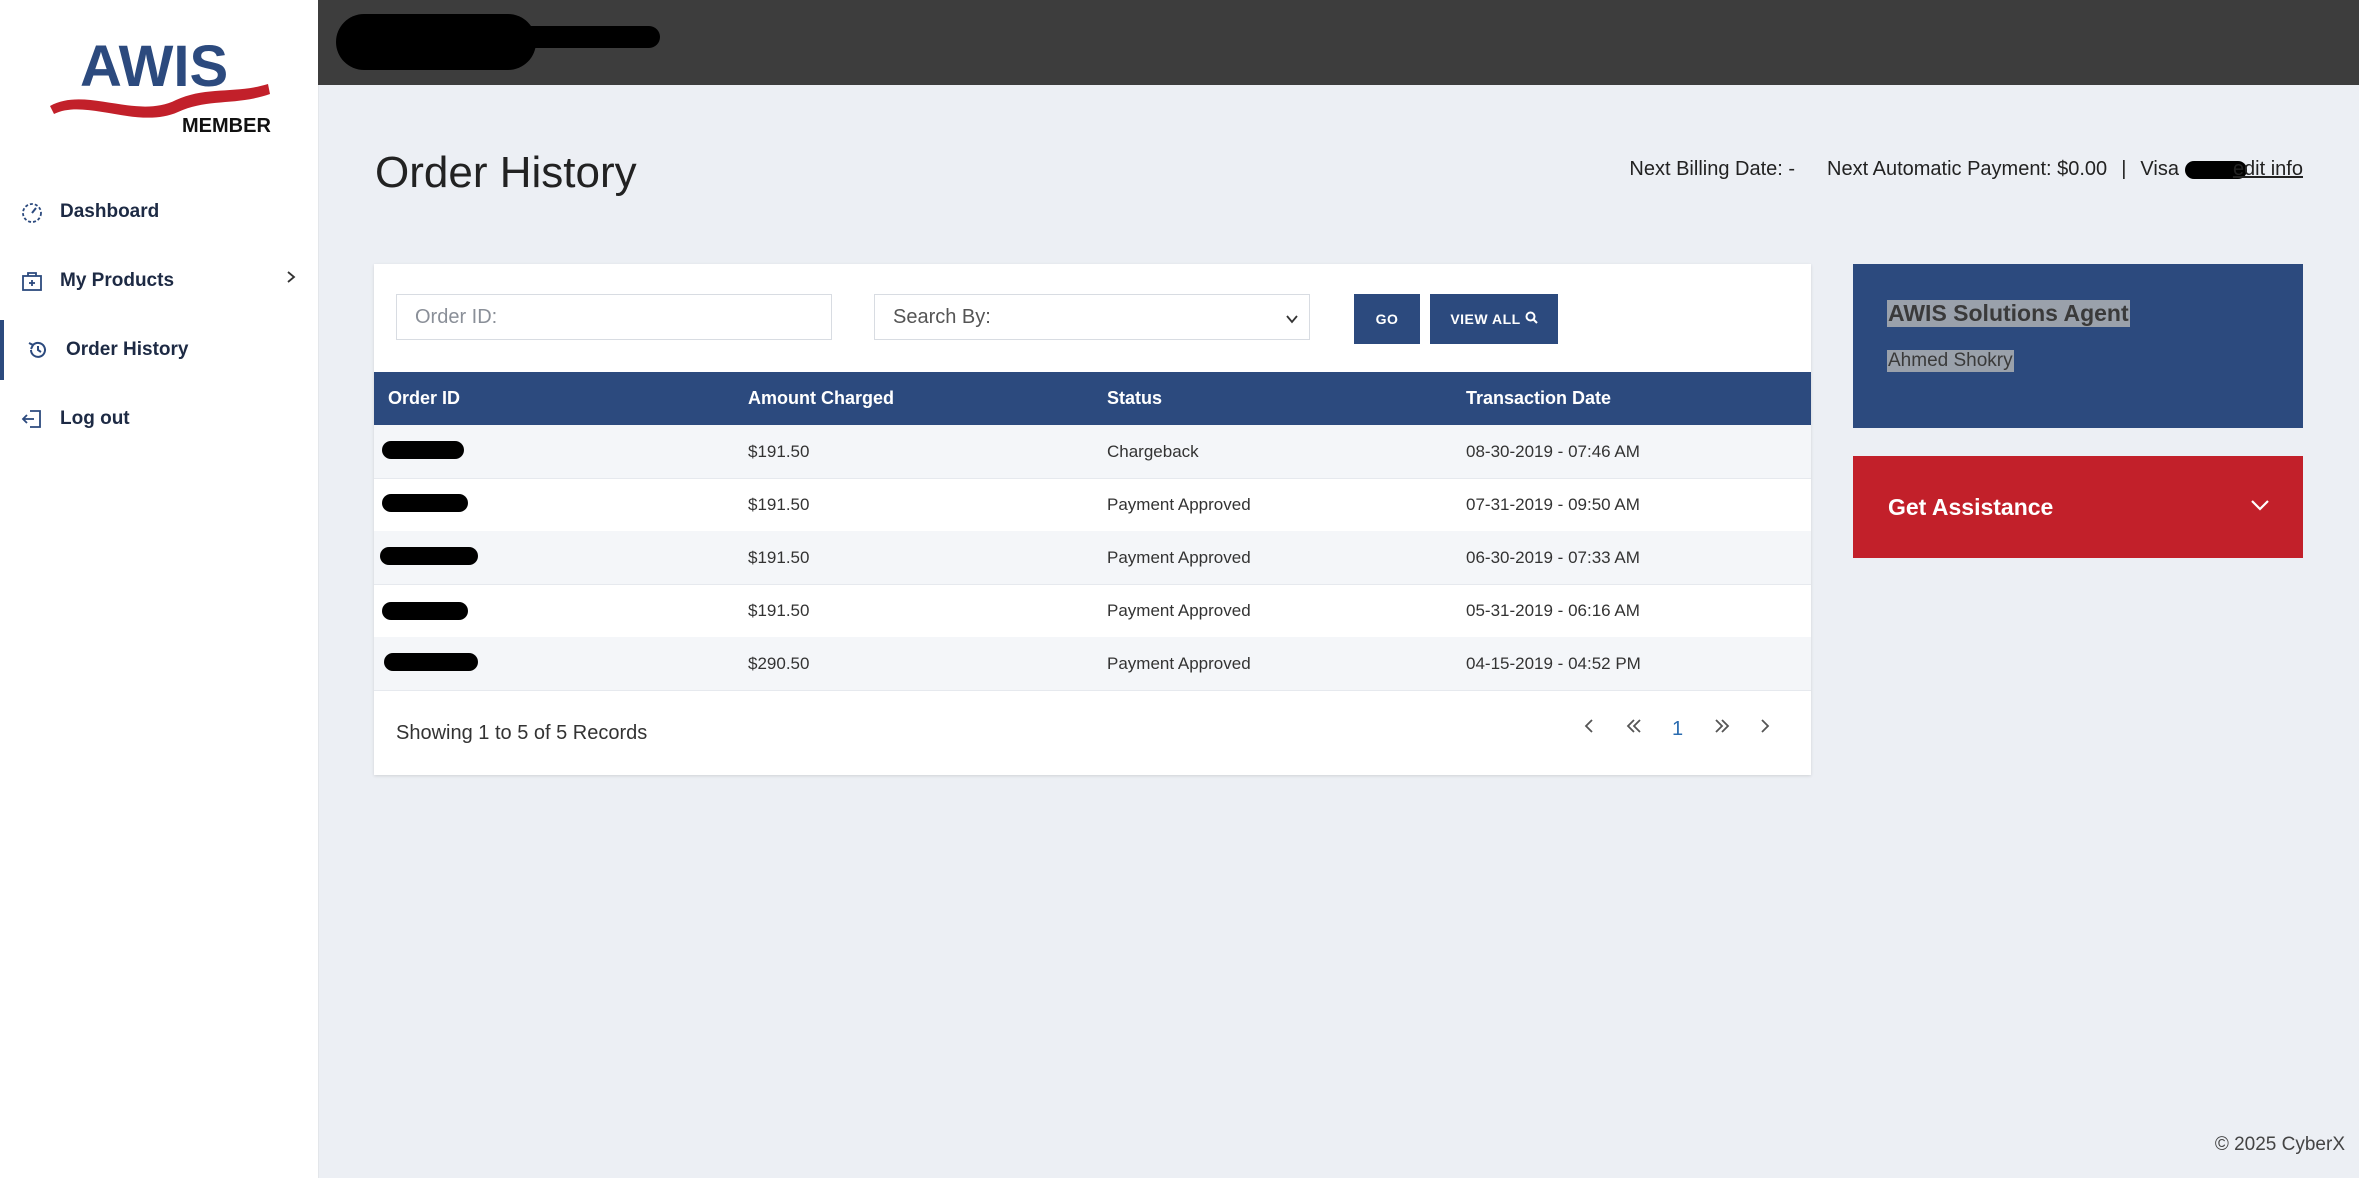 This screenshot has height=1178, width=2359. I want to click on last-page-icon, so click(1722, 729).